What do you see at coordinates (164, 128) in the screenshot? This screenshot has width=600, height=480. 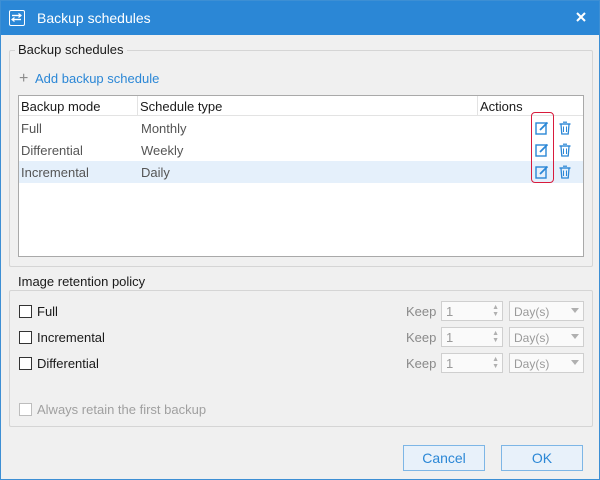 I see `schedule-type-cell: Monthly` at bounding box center [164, 128].